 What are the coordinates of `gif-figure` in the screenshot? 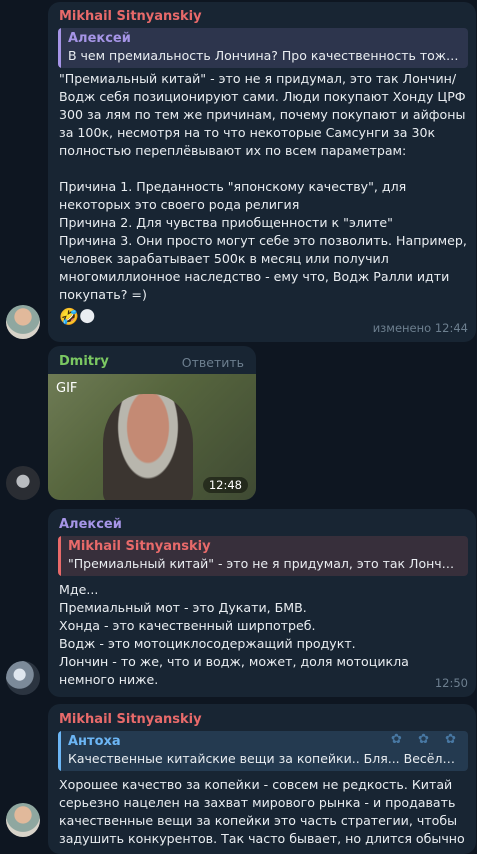 It's located at (148, 447).